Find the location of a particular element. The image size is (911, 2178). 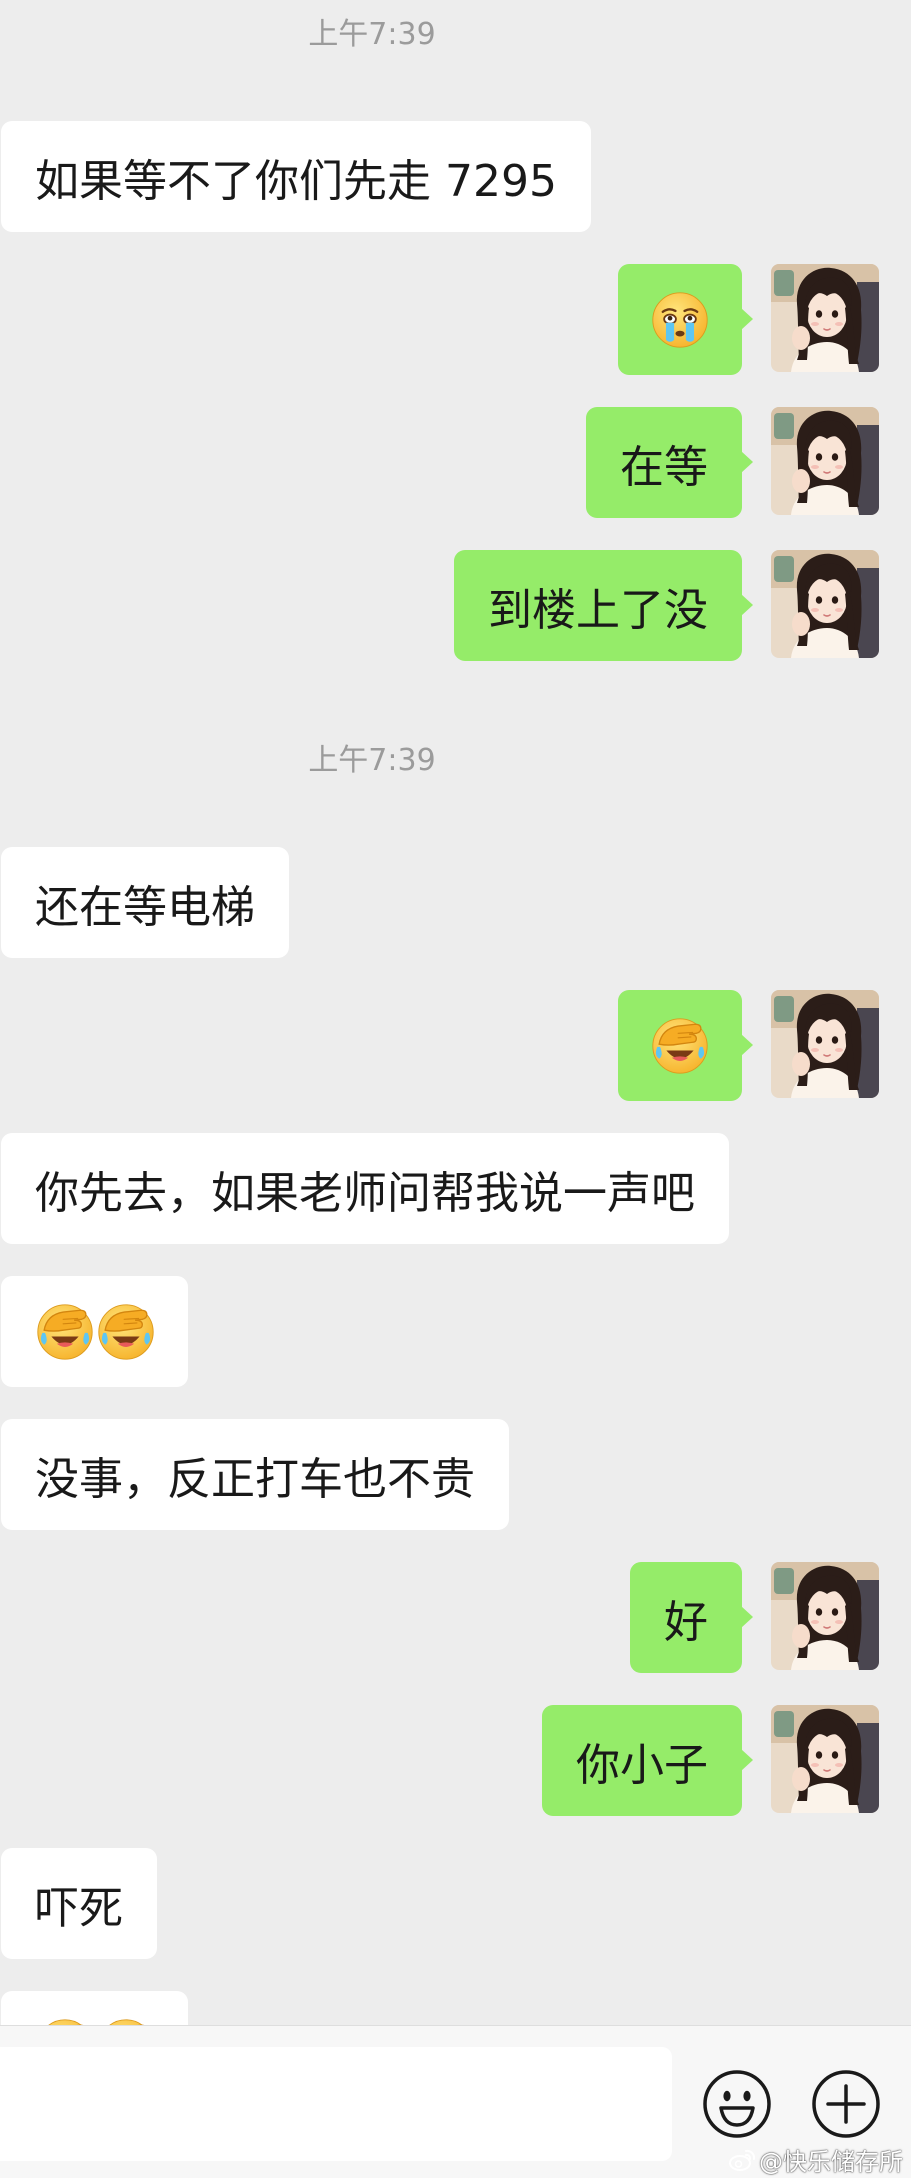

incoming-message-bubble: 还在等电梯 is located at coordinates (145, 902).